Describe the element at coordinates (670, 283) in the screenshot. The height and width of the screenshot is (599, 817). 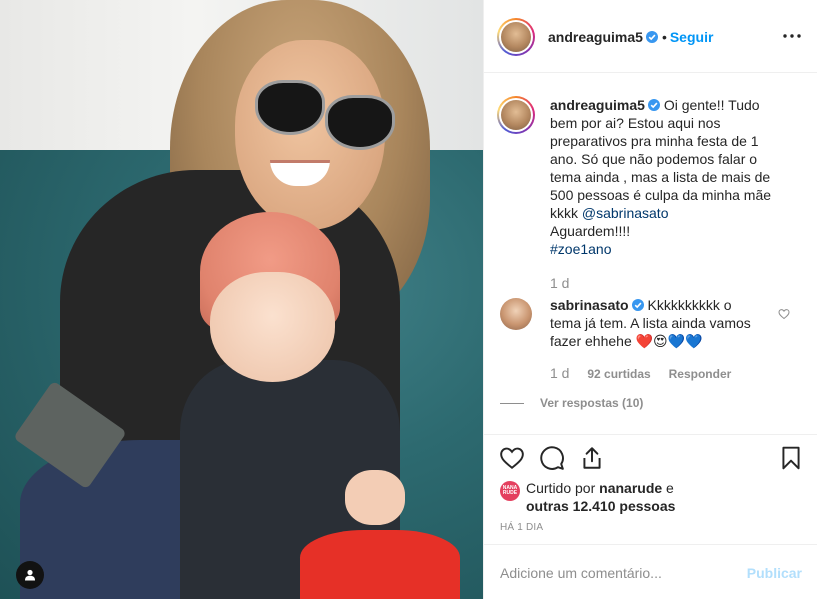
I see `caption-age: 1 d` at that location.